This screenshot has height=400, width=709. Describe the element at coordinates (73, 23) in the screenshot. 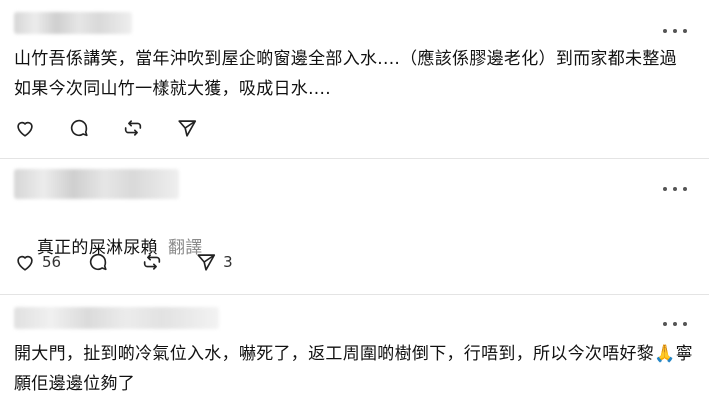

I see `post-1-author-name-blurred` at that location.